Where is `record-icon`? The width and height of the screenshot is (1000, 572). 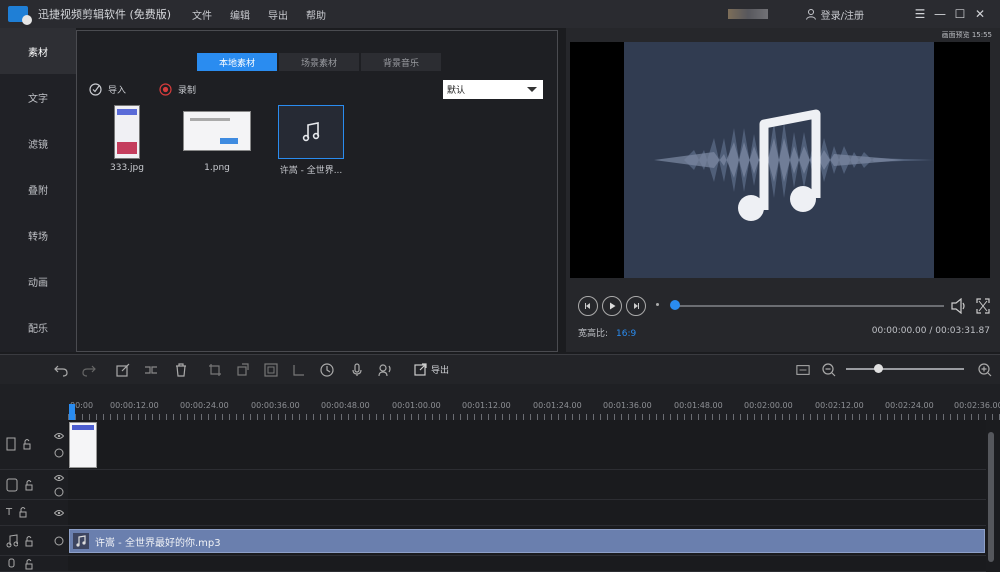
record-icon is located at coordinates (165, 89).